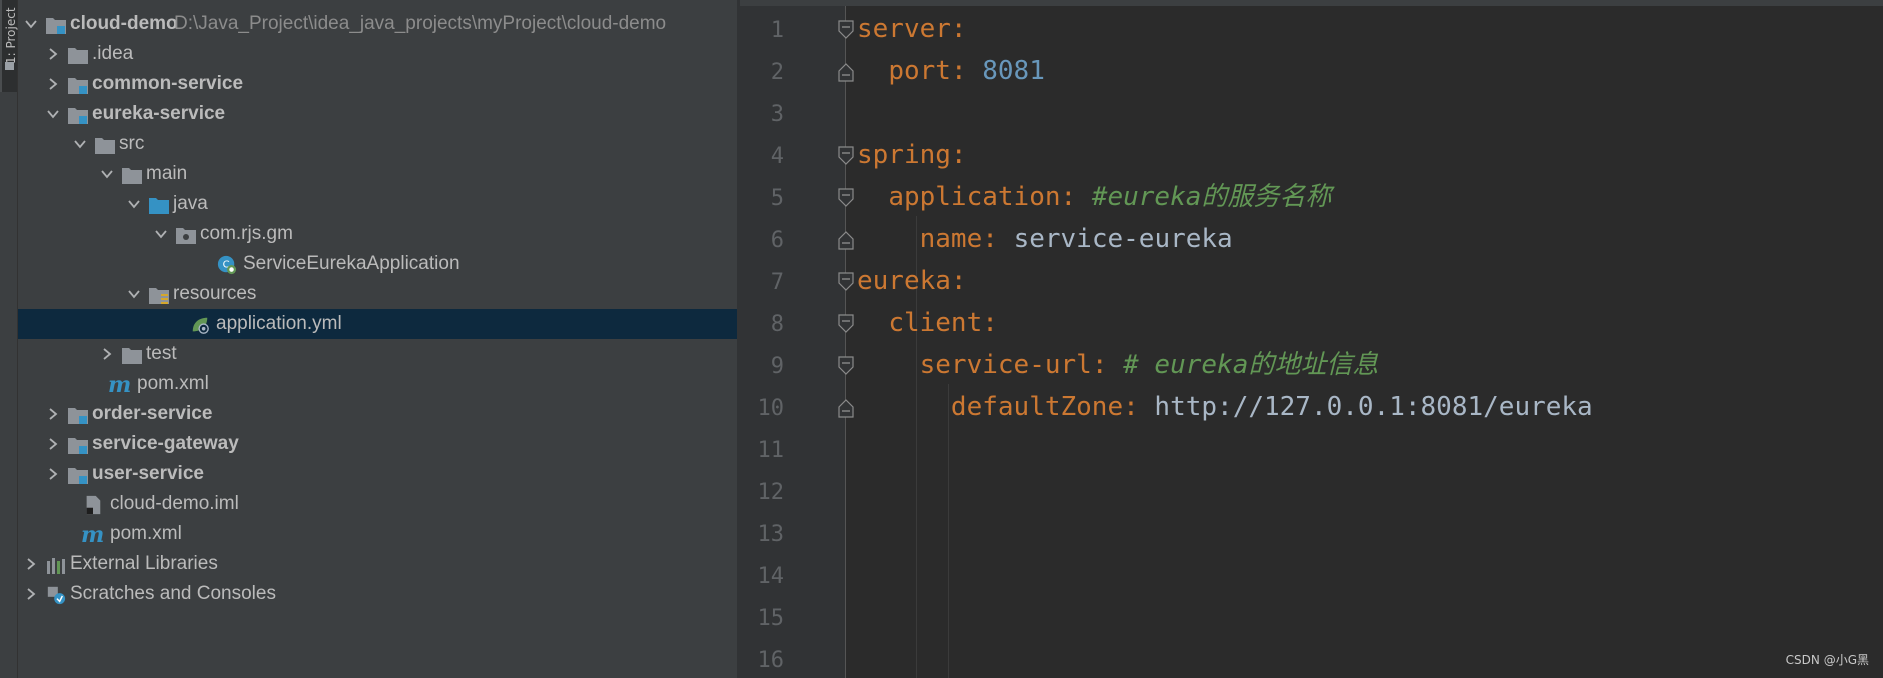 This screenshot has height=678, width=1883. What do you see at coordinates (378, 204) in the screenshot?
I see `tree-row-java: java` at bounding box center [378, 204].